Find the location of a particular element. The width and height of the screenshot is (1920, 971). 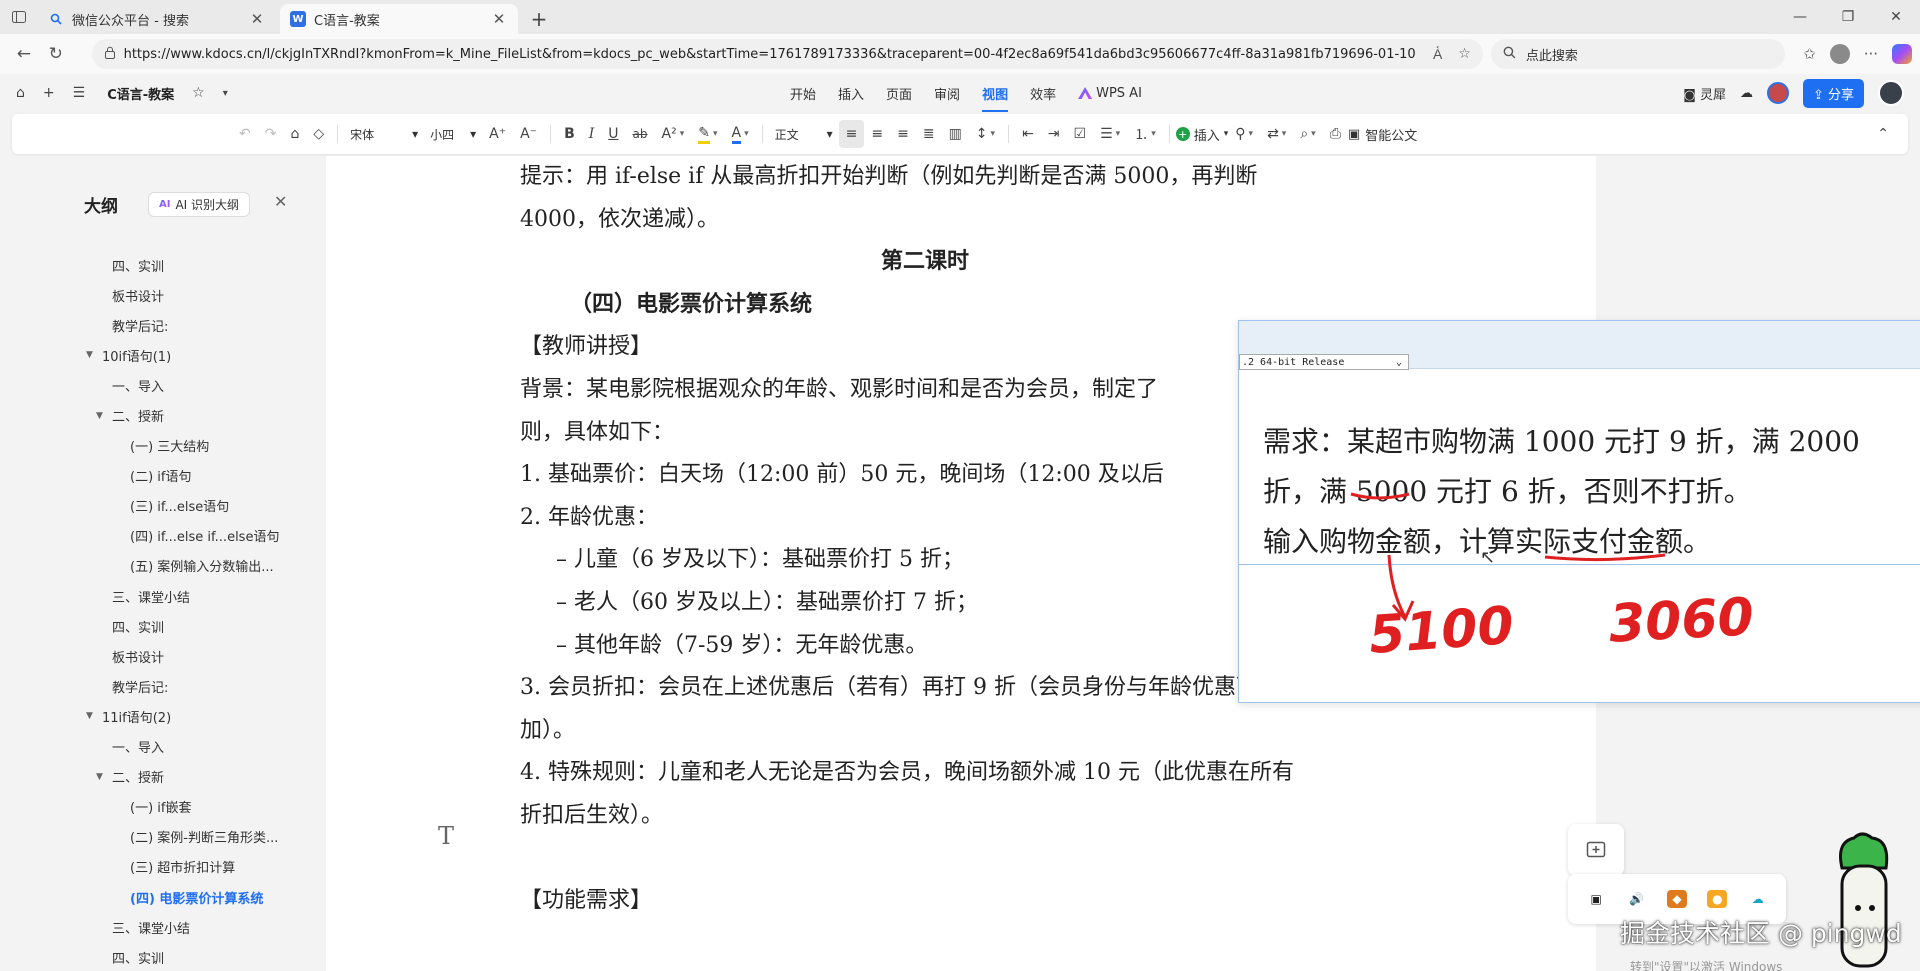

outline-item: (二) if语句 is located at coordinates (162, 476).